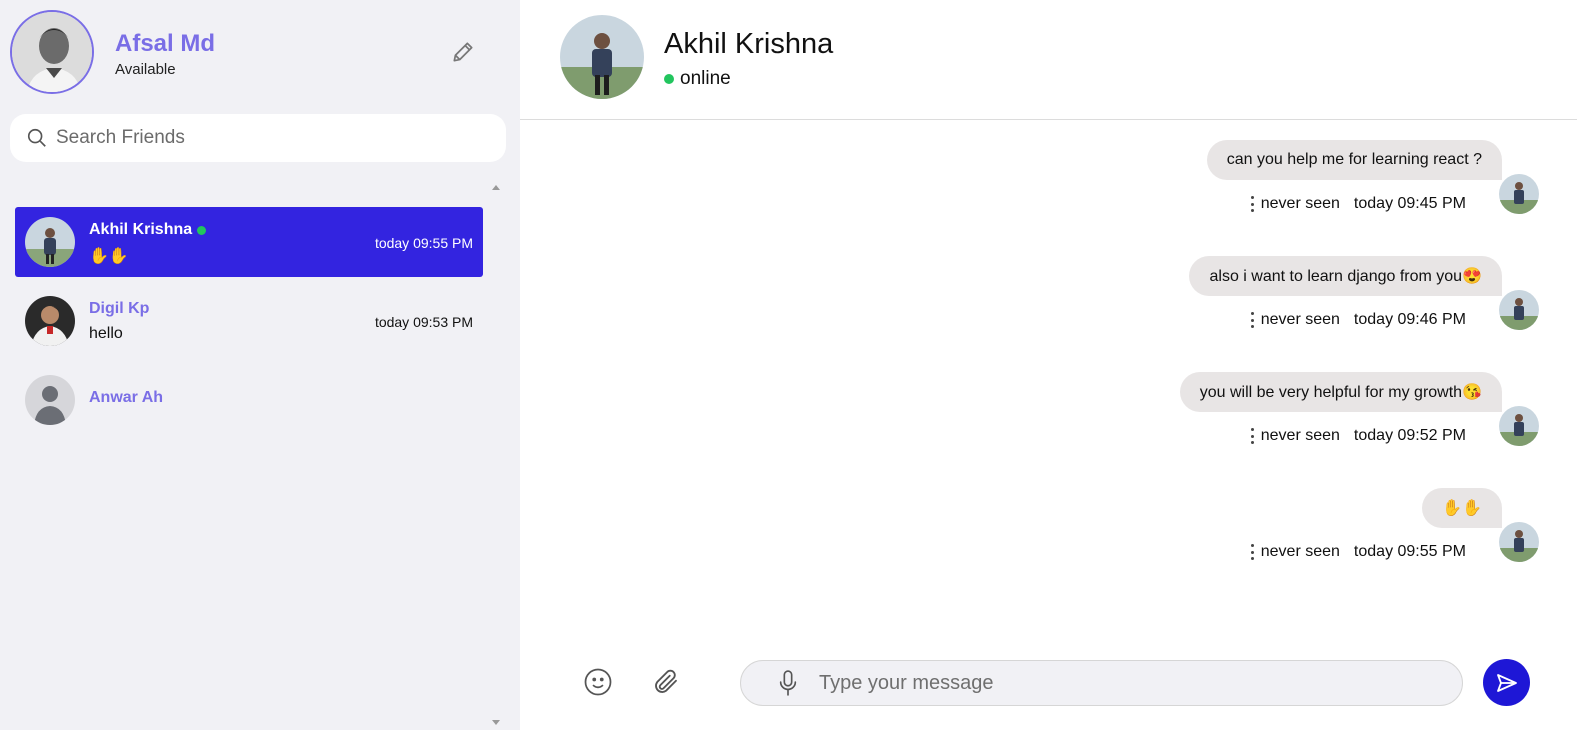 This screenshot has height=730, width=1577. I want to click on message-time: today 09:45 PM, so click(1409, 203).